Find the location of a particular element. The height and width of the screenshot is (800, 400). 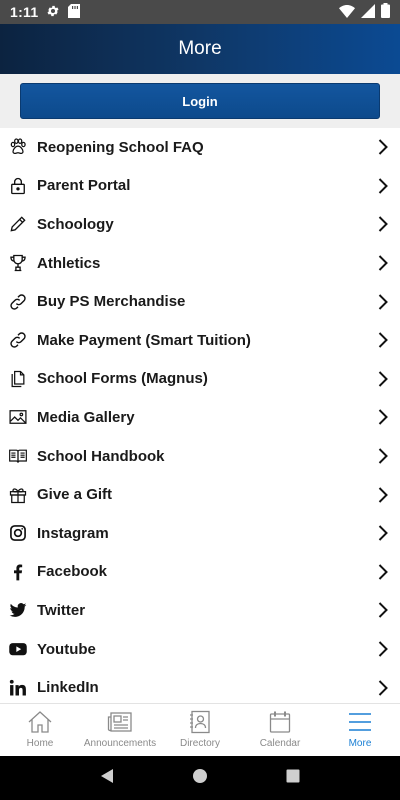

menu-item-label: Instagram is located at coordinates (73, 533).